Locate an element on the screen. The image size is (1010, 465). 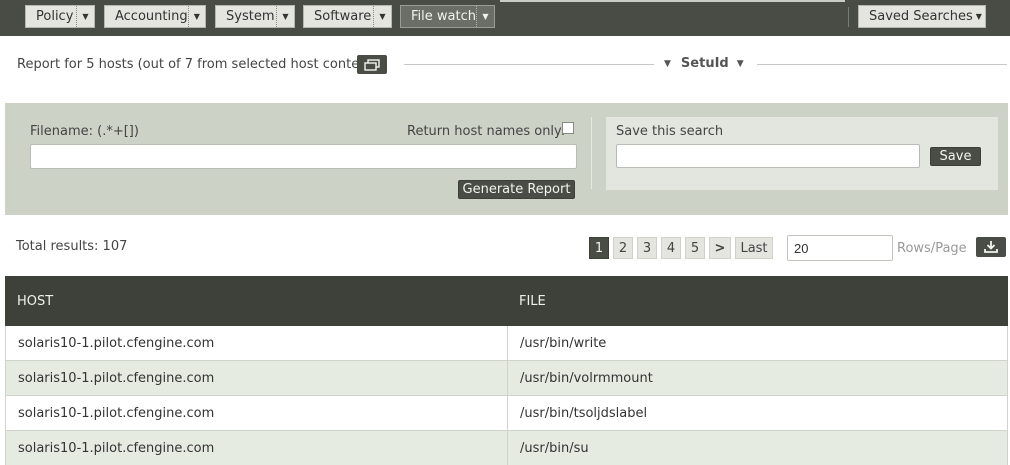
nav-file-watch-menu: File watch ▼ is located at coordinates (447, 16).